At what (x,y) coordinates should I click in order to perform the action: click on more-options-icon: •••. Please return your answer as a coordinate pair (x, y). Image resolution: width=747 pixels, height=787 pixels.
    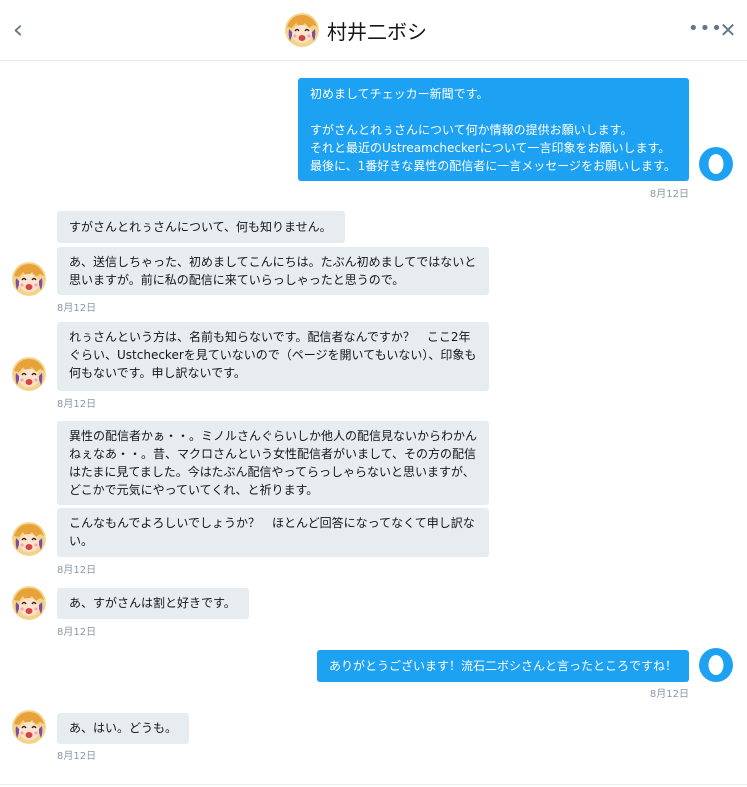
    Looking at the image, I should click on (705, 30).